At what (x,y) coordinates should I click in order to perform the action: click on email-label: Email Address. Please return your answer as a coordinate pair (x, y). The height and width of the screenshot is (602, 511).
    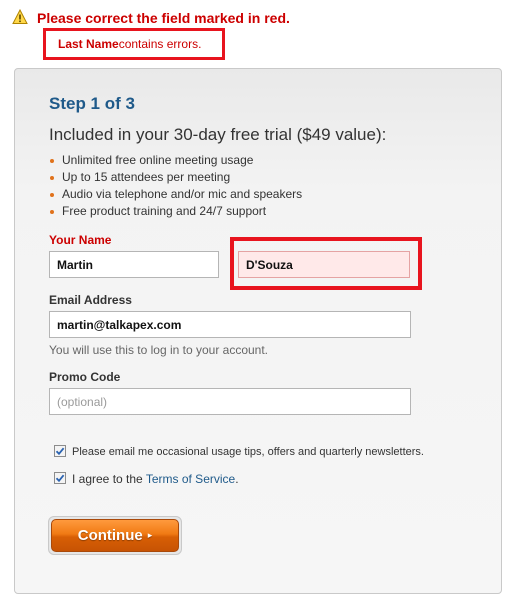
    Looking at the image, I should click on (90, 300).